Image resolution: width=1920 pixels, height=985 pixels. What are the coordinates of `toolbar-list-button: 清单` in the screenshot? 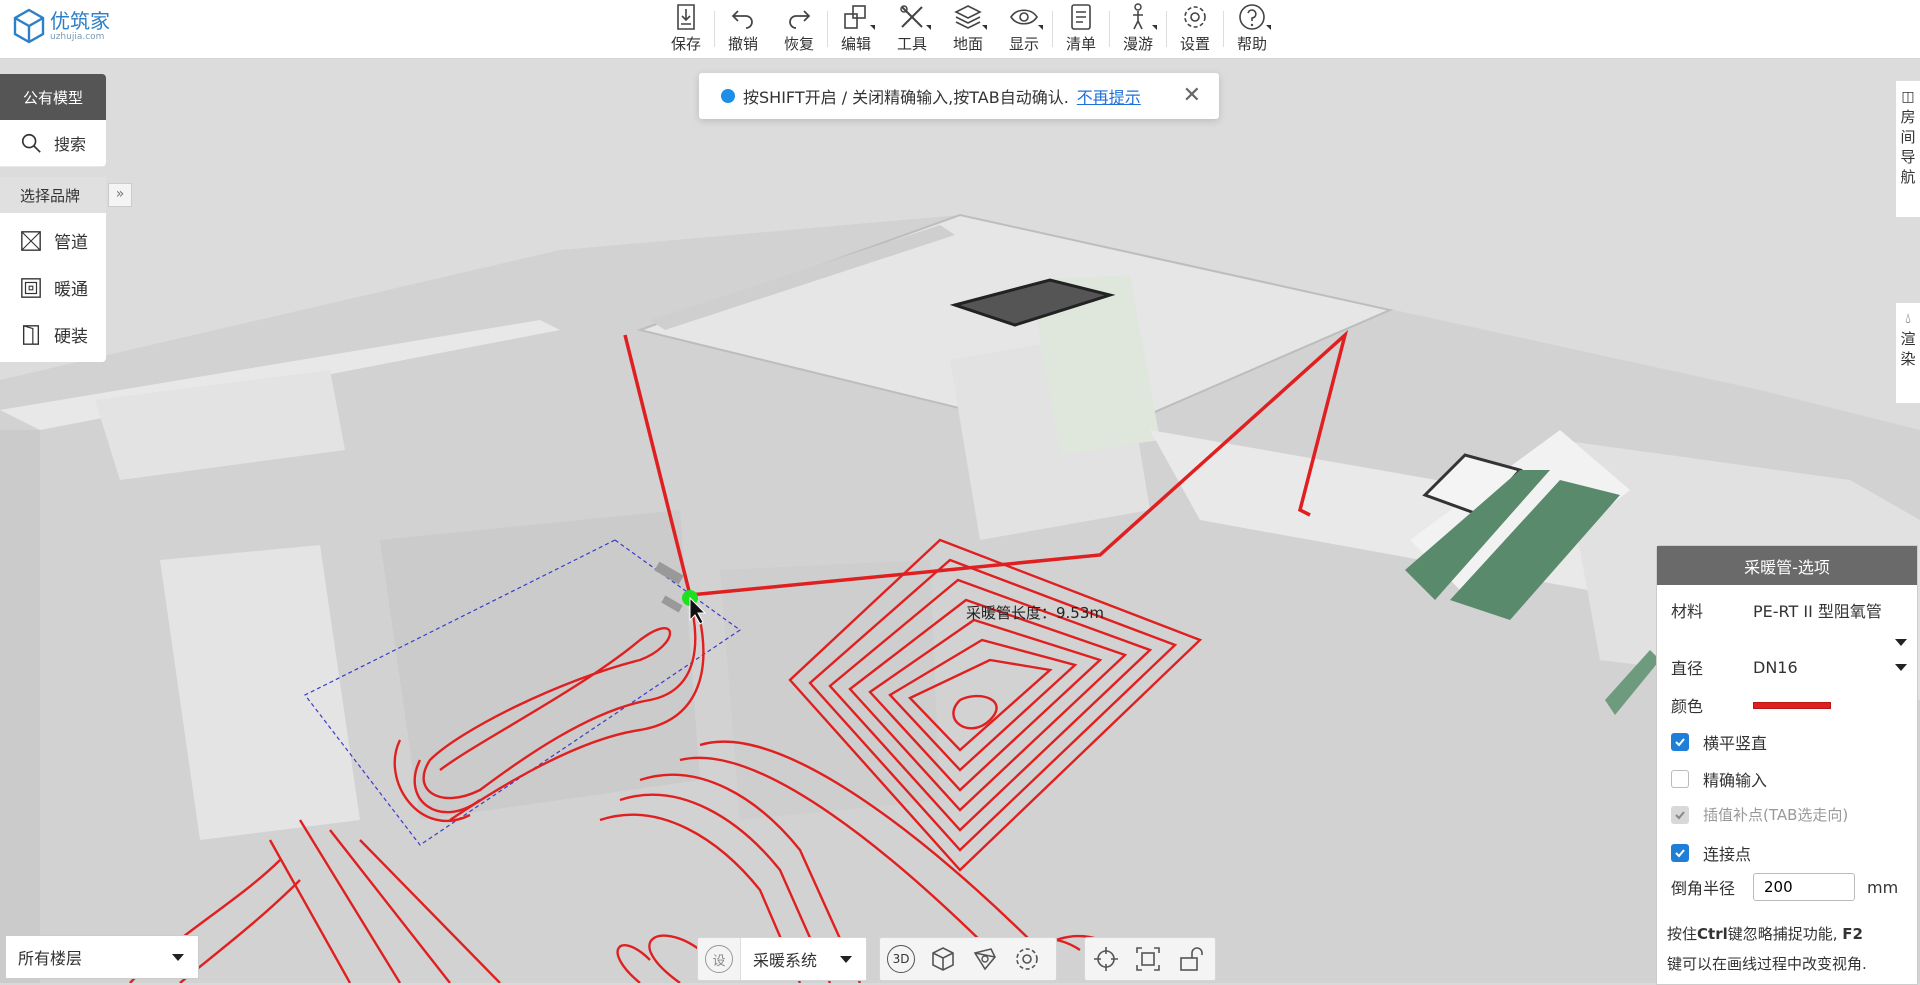 It's located at (1081, 29).